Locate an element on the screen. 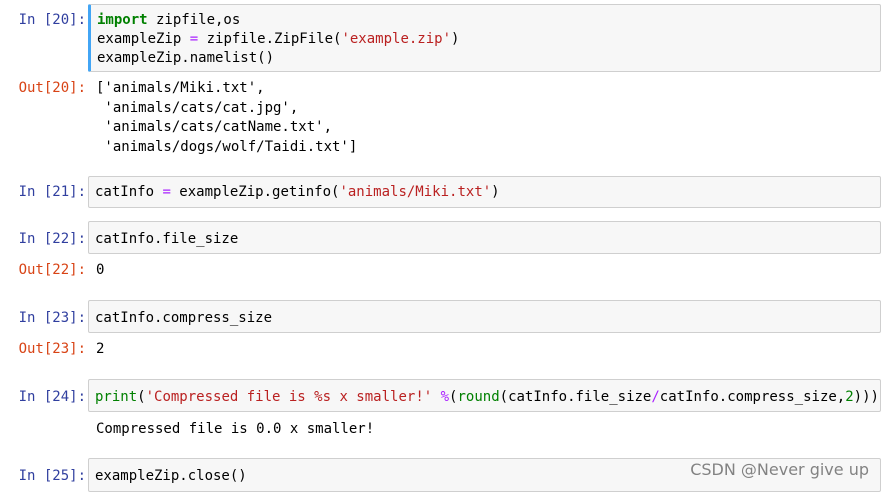 Image resolution: width=881 pixels, height=492 pixels. output-line: Compressed file is 0.0 x smaller! is located at coordinates (235, 429).